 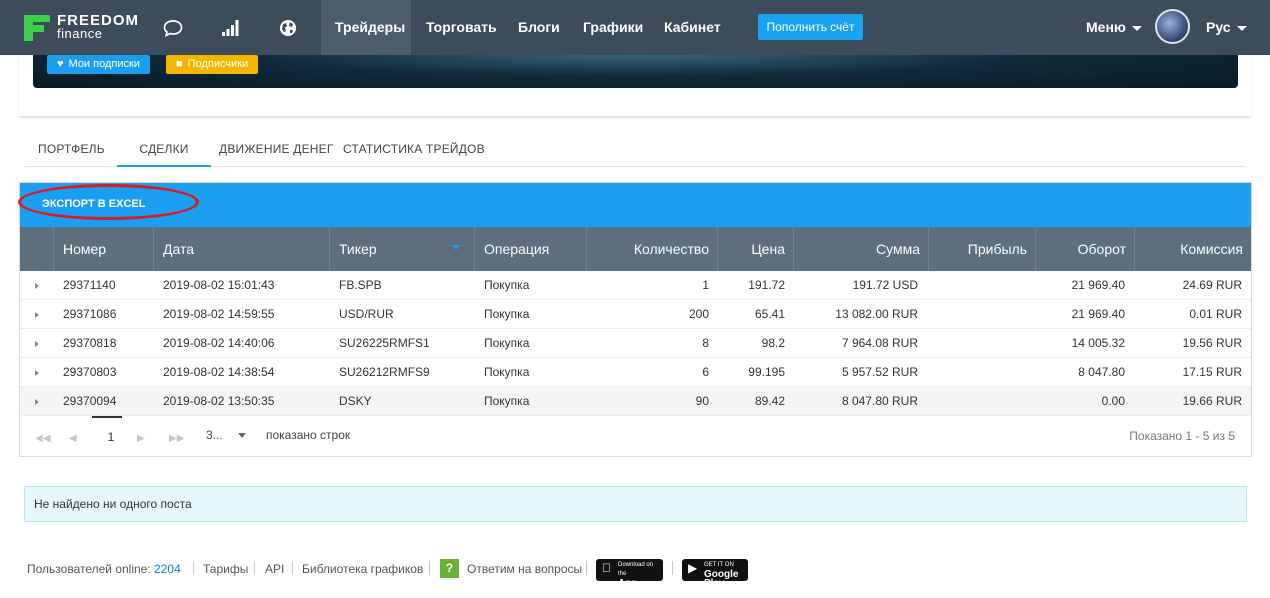 I want to click on footer-link-tariffs: Тарифы, so click(x=225, y=569).